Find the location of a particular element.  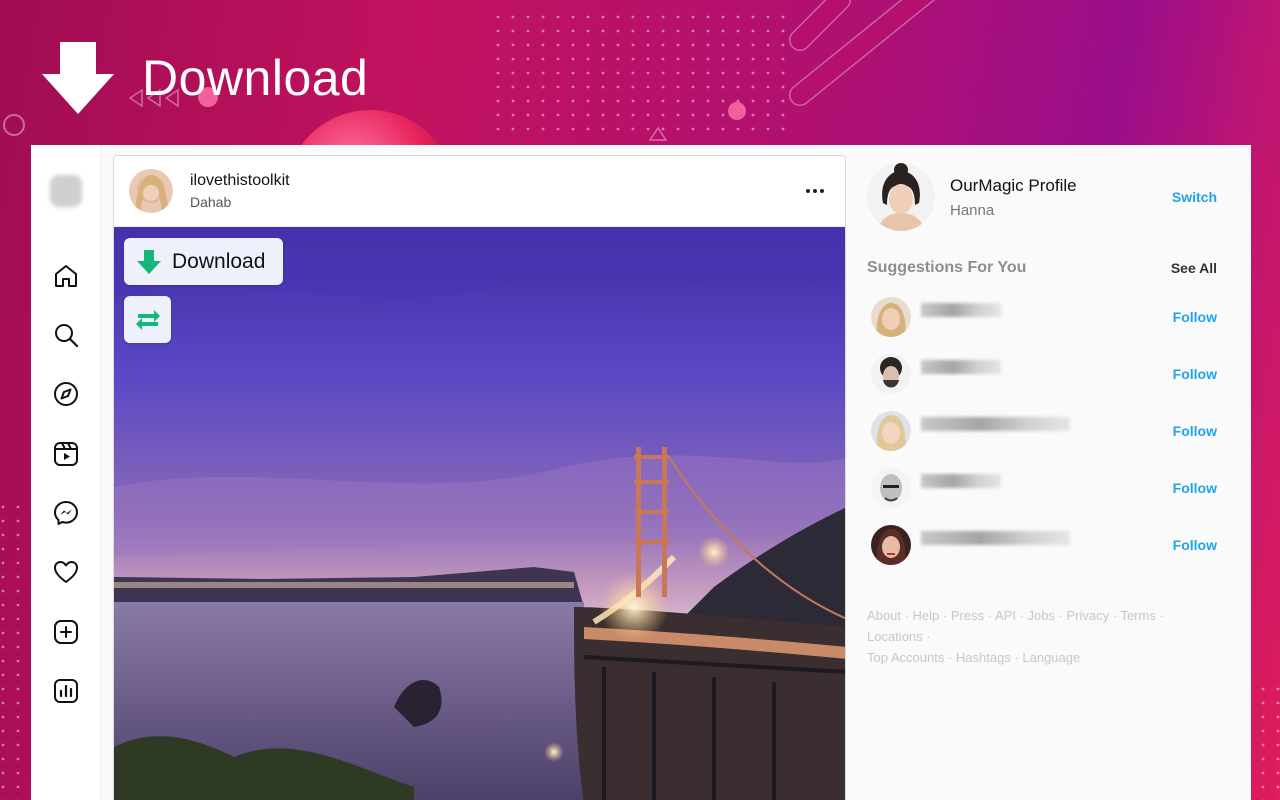

messenger-icon is located at coordinates (66, 513).